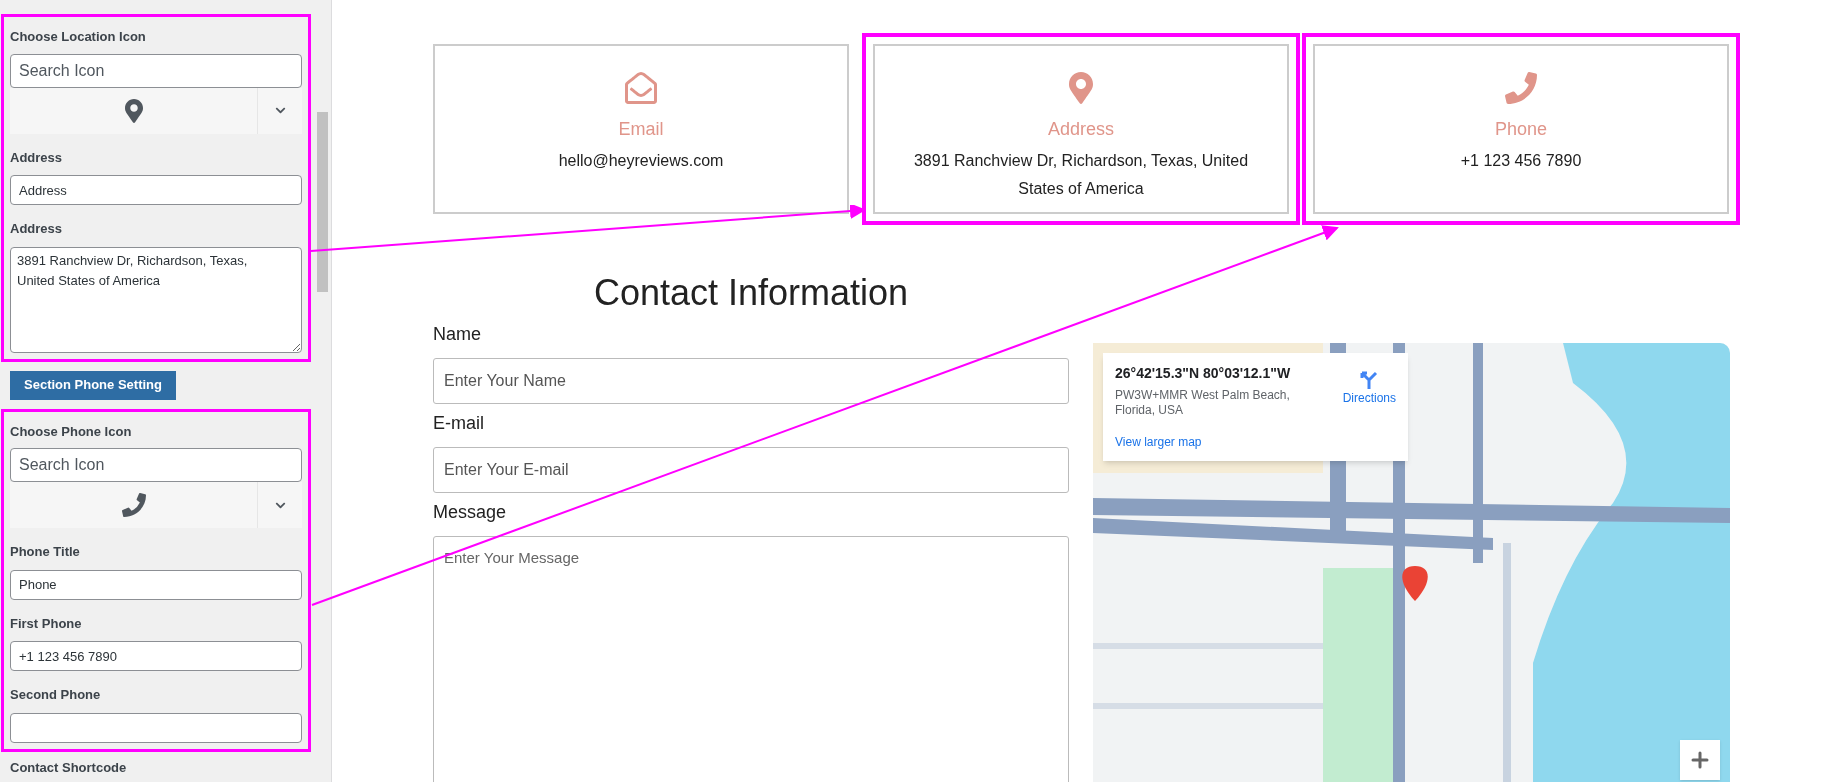  What do you see at coordinates (322, 202) in the screenshot?
I see `scrollbar-thumb` at bounding box center [322, 202].